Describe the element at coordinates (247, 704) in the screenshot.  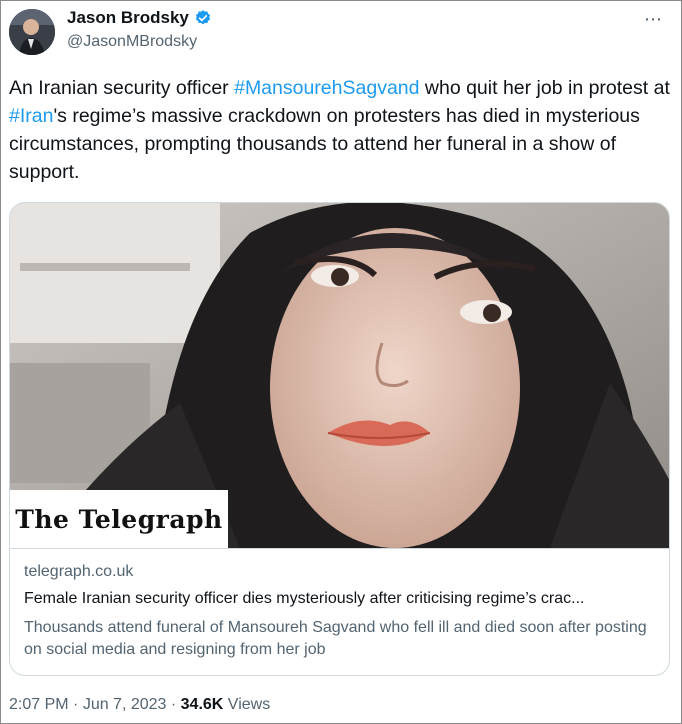
I see `views-label: Views` at that location.